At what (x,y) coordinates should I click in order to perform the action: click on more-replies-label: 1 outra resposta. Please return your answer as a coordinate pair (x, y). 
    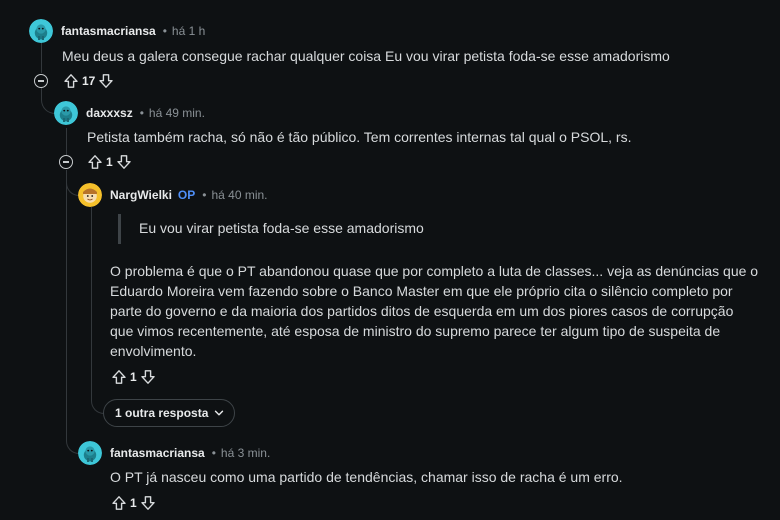
    Looking at the image, I should click on (162, 413).